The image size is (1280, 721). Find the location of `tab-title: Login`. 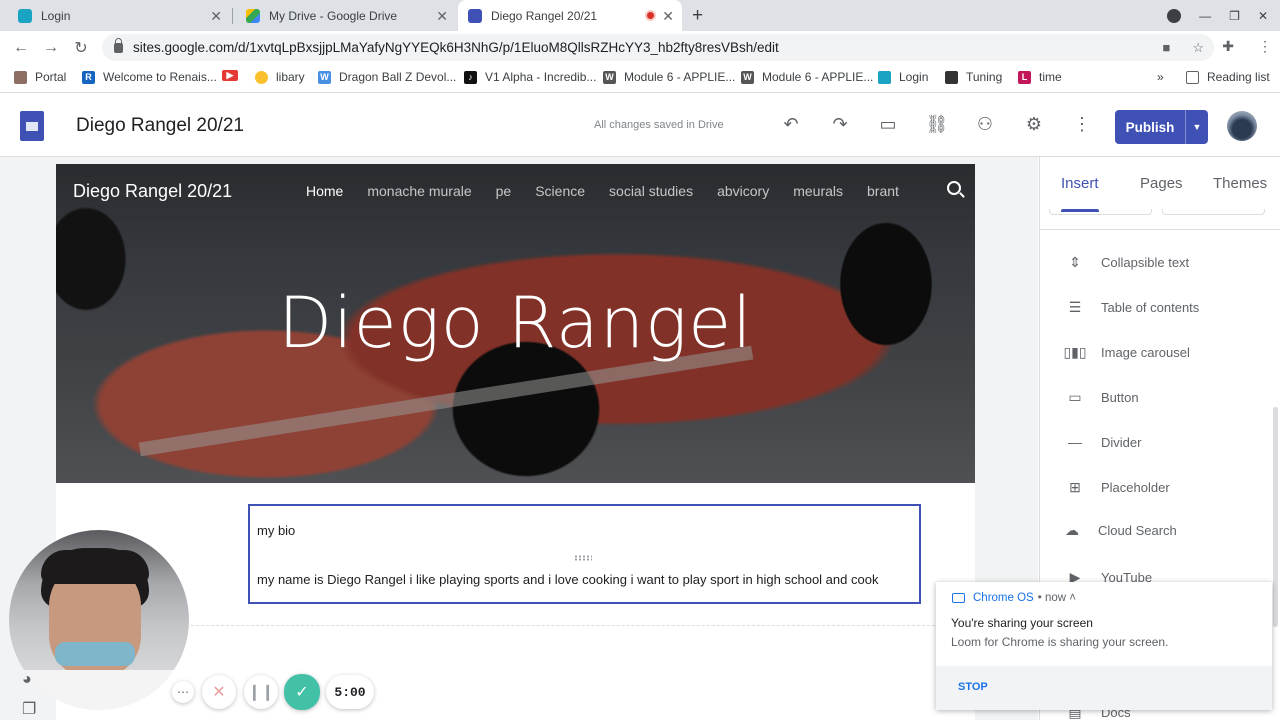

tab-title: Login is located at coordinates (56, 15).